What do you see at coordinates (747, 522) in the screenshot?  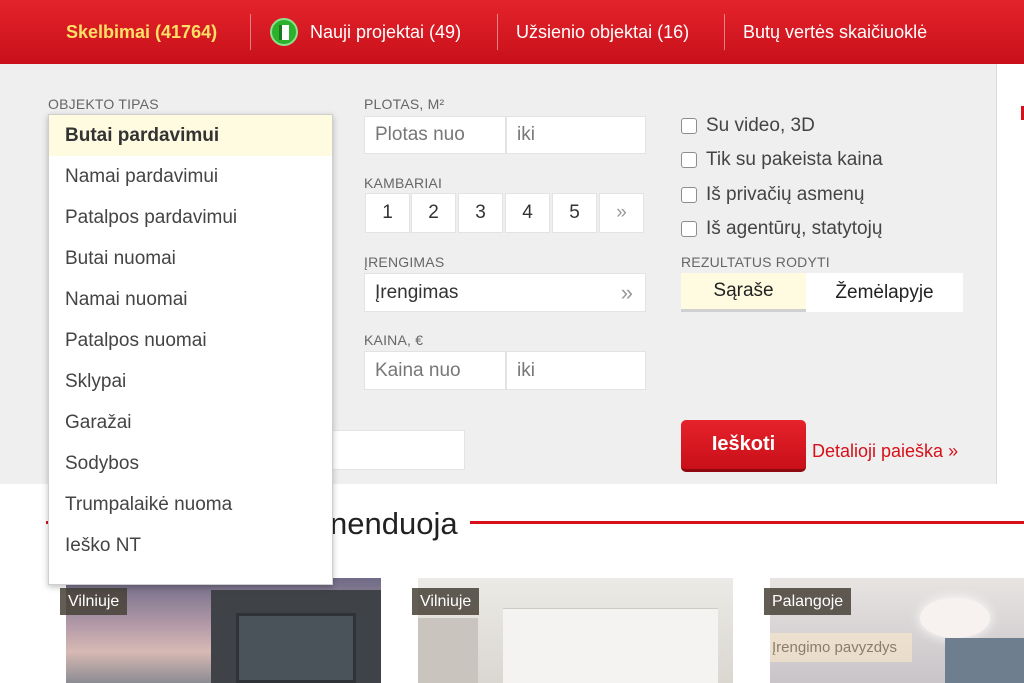 I see `section-divider` at bounding box center [747, 522].